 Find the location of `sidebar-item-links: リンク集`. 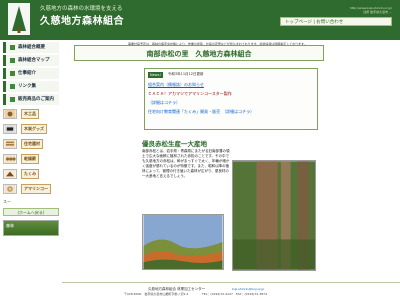

sidebar-item-links: リンク集 is located at coordinates (31, 86).